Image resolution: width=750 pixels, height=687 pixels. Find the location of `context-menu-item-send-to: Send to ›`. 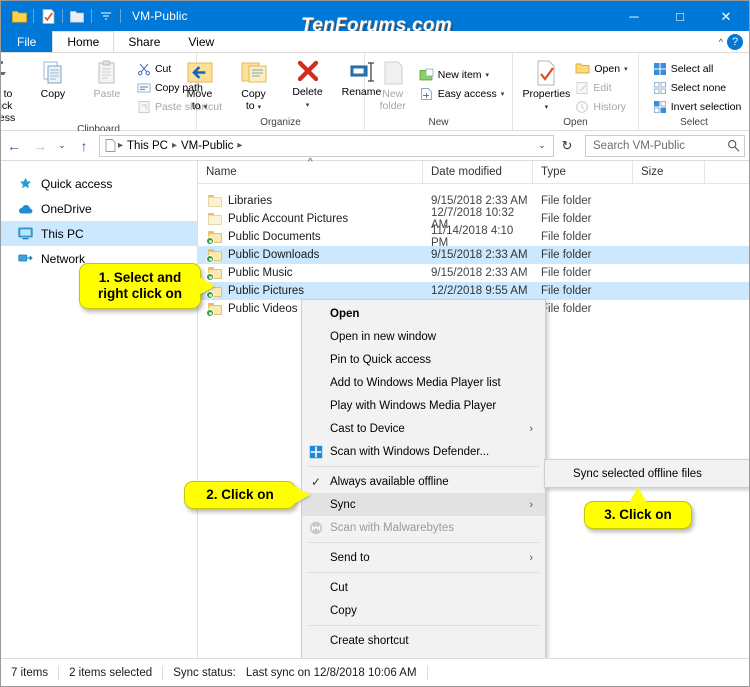

context-menu-item-send-to: Send to › is located at coordinates (423, 557).